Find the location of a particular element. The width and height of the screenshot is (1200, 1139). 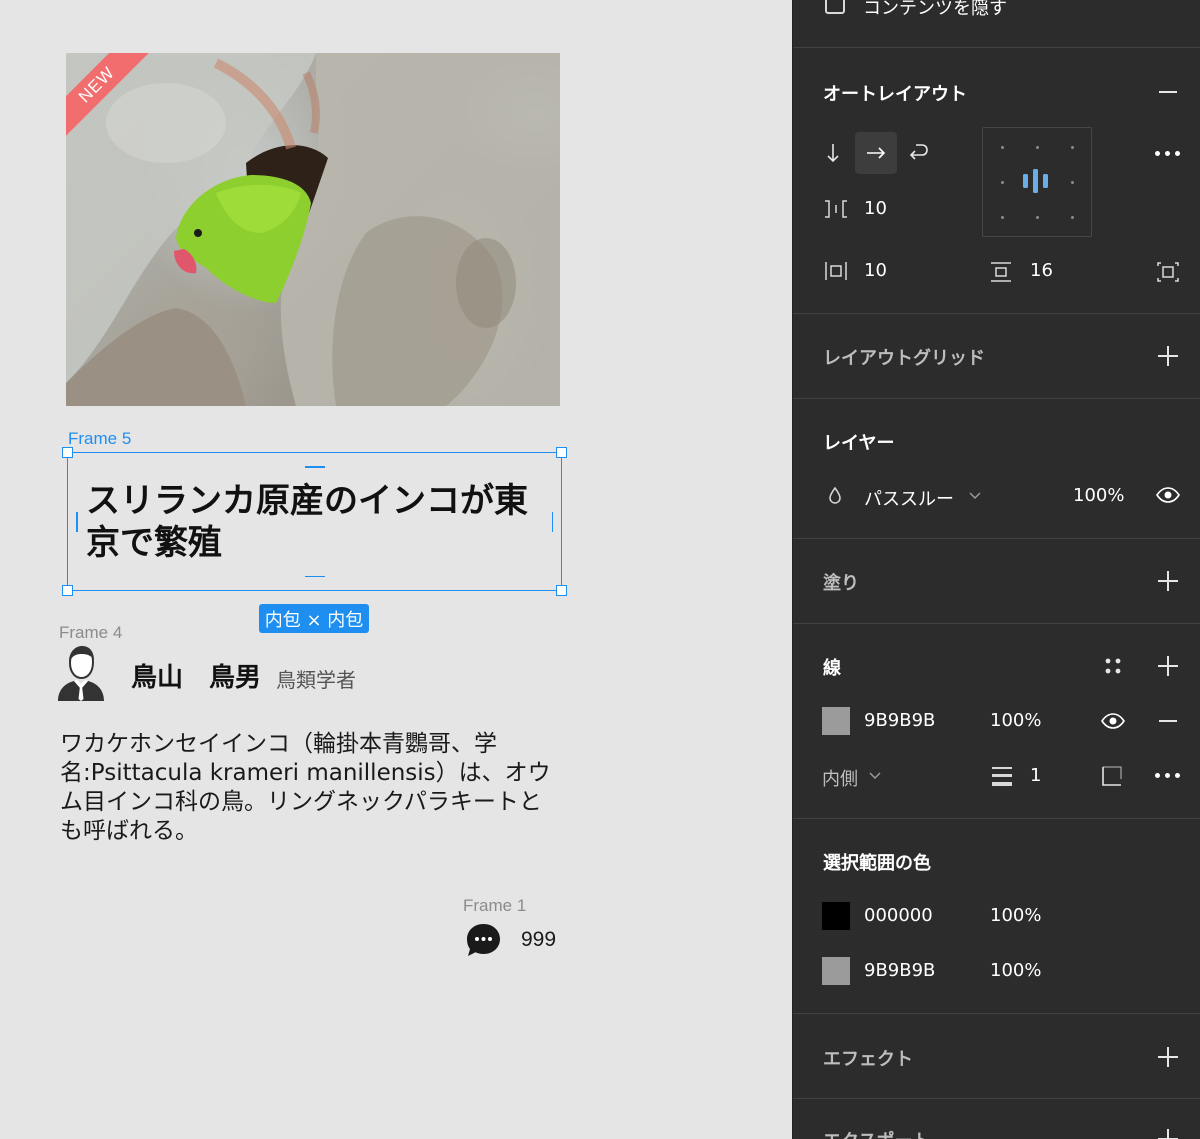

style-grid-icon is located at coordinates (1113, 666).